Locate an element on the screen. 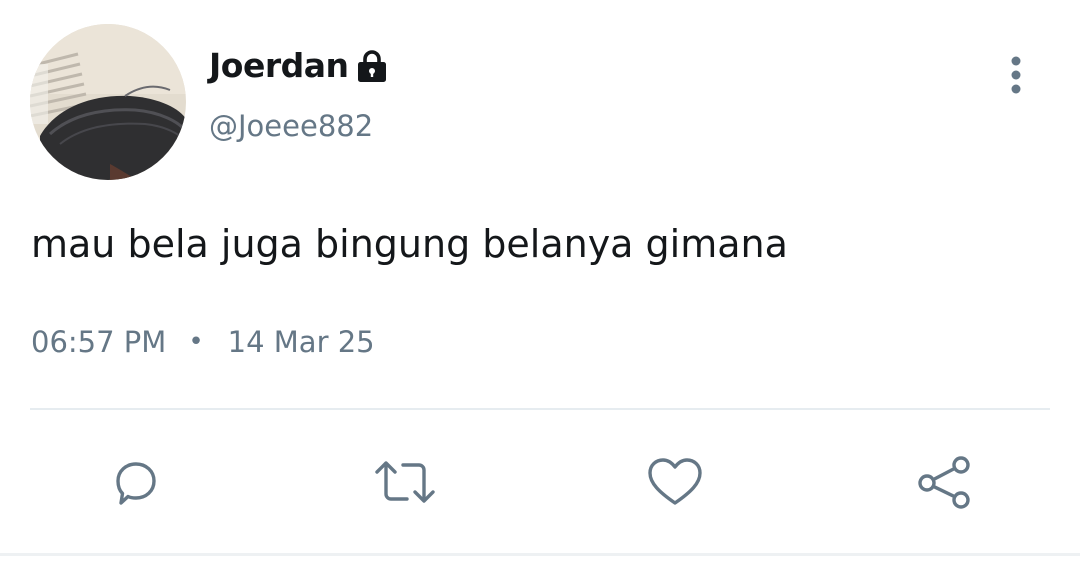 The height and width of the screenshot is (573, 1080). tweet-meta: 06:57 PM • 14 Mar 25 is located at coordinates (203, 342).